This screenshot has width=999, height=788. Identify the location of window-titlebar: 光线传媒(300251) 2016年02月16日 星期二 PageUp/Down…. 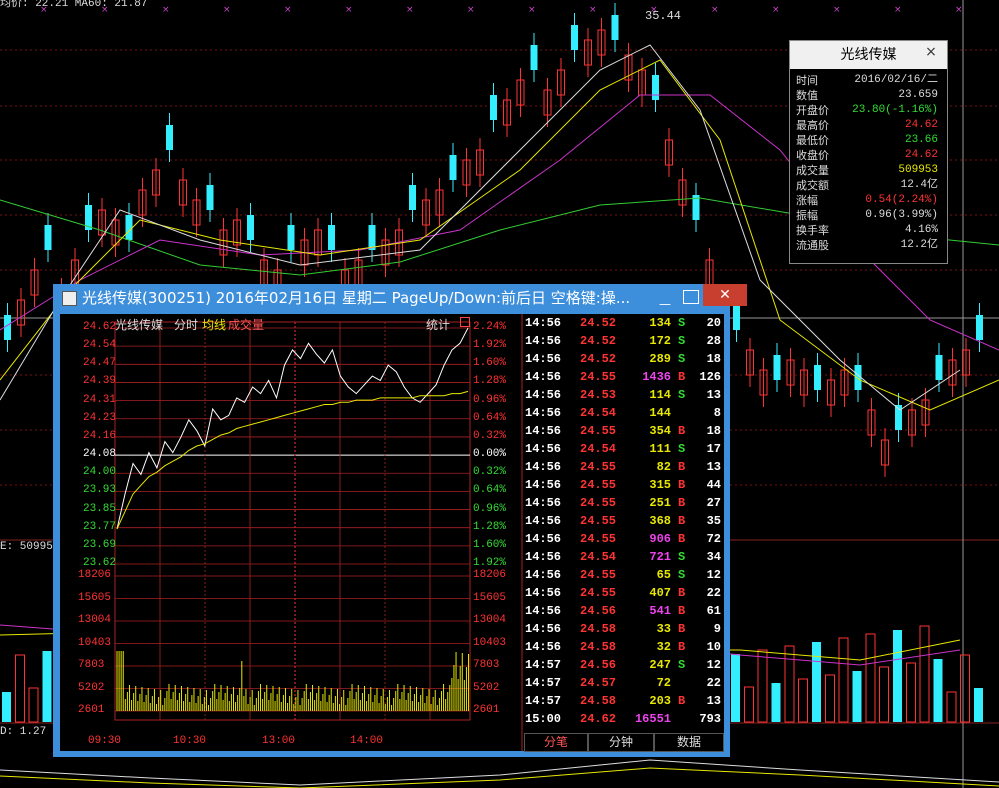
(400, 298).